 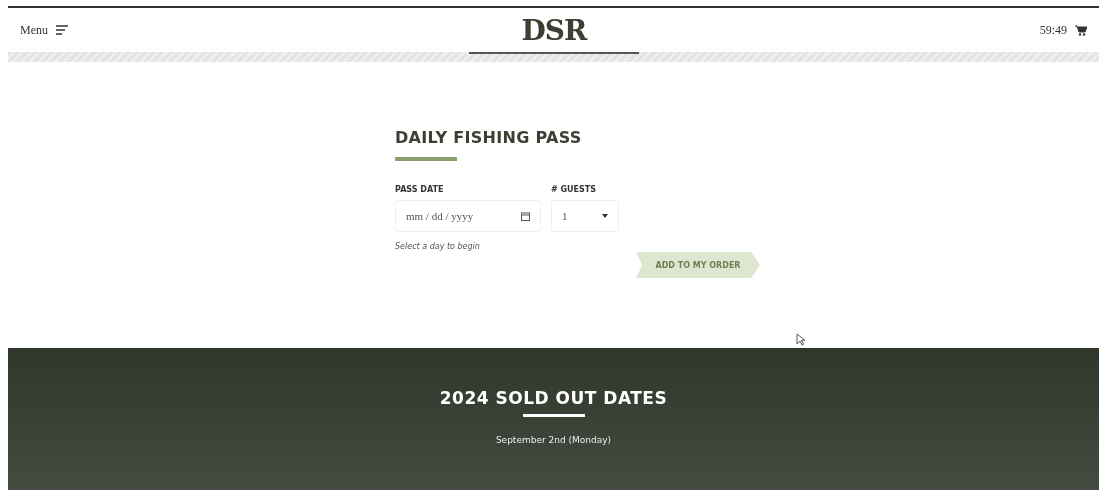 What do you see at coordinates (1081, 30) in the screenshot?
I see `cart-icon` at bounding box center [1081, 30].